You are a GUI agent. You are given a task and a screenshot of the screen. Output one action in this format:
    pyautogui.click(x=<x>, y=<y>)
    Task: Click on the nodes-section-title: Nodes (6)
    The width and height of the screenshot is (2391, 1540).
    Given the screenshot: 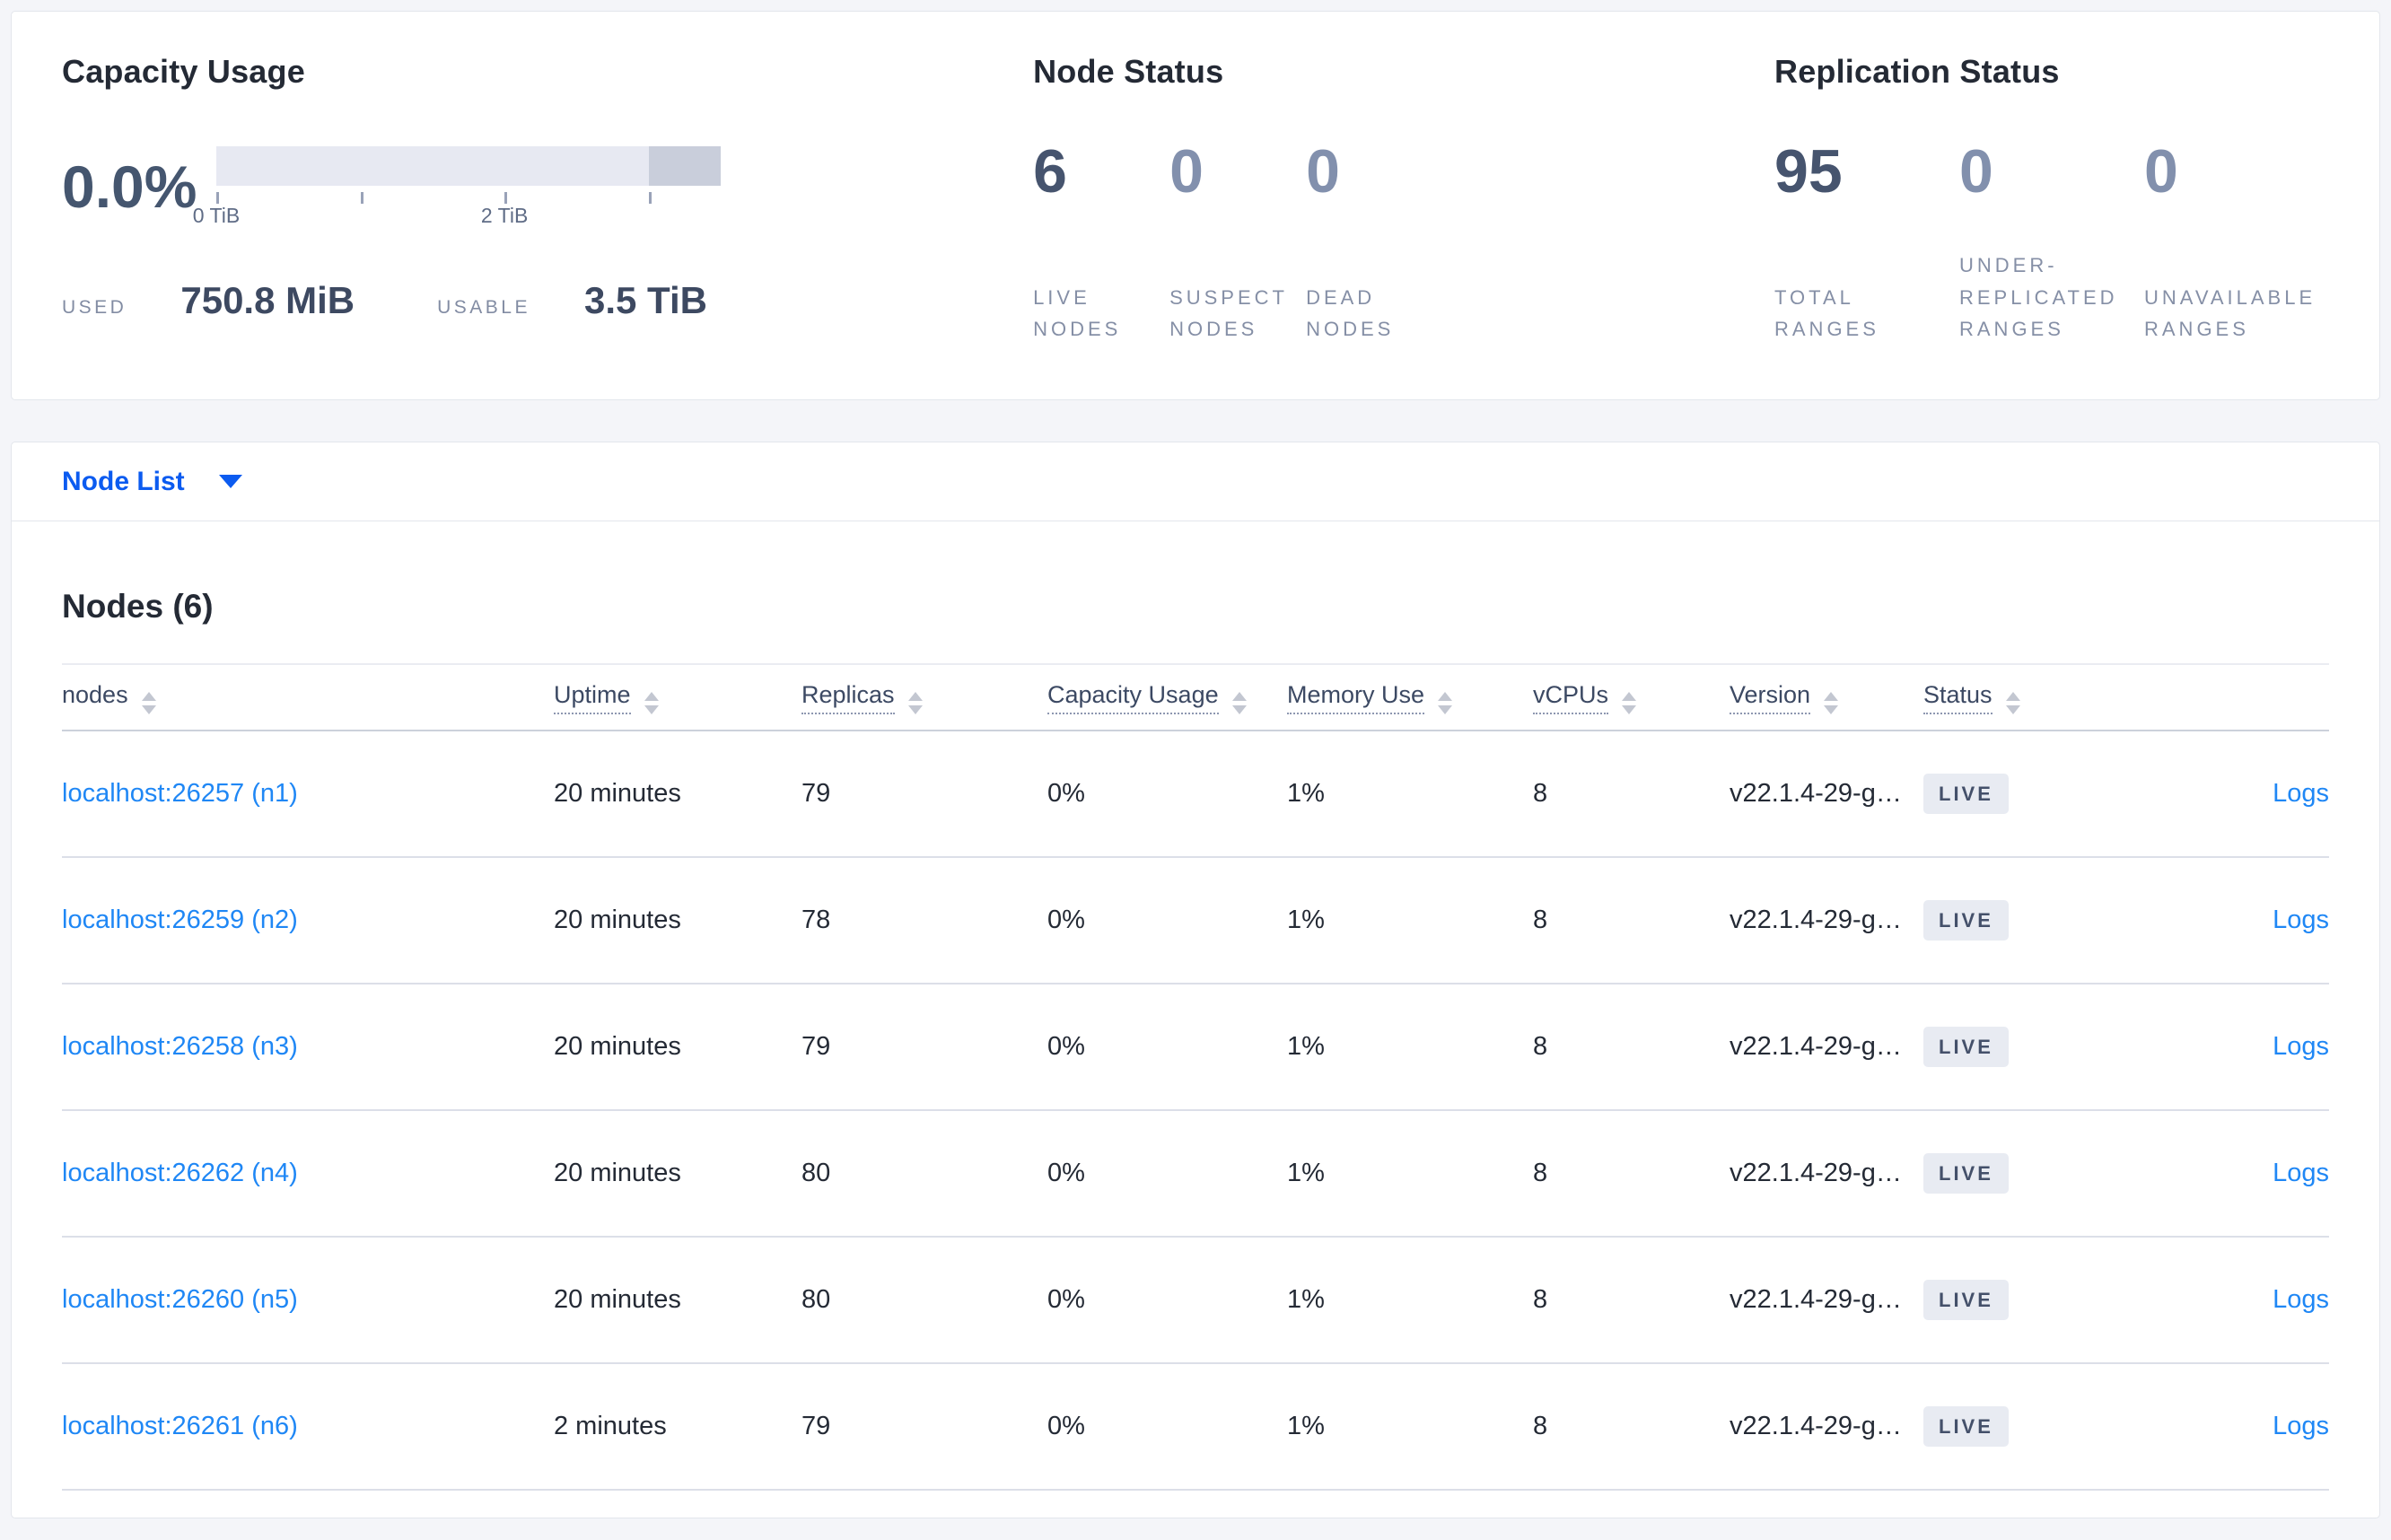 What is the action you would take?
    pyautogui.click(x=138, y=606)
    